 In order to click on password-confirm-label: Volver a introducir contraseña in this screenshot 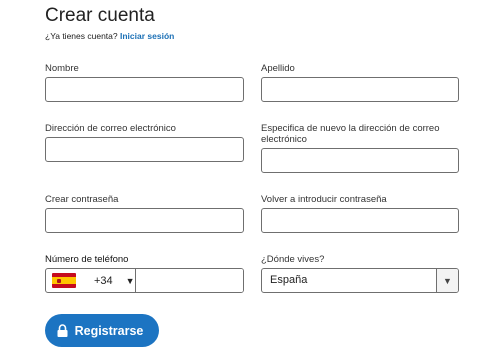, I will do `click(324, 199)`.